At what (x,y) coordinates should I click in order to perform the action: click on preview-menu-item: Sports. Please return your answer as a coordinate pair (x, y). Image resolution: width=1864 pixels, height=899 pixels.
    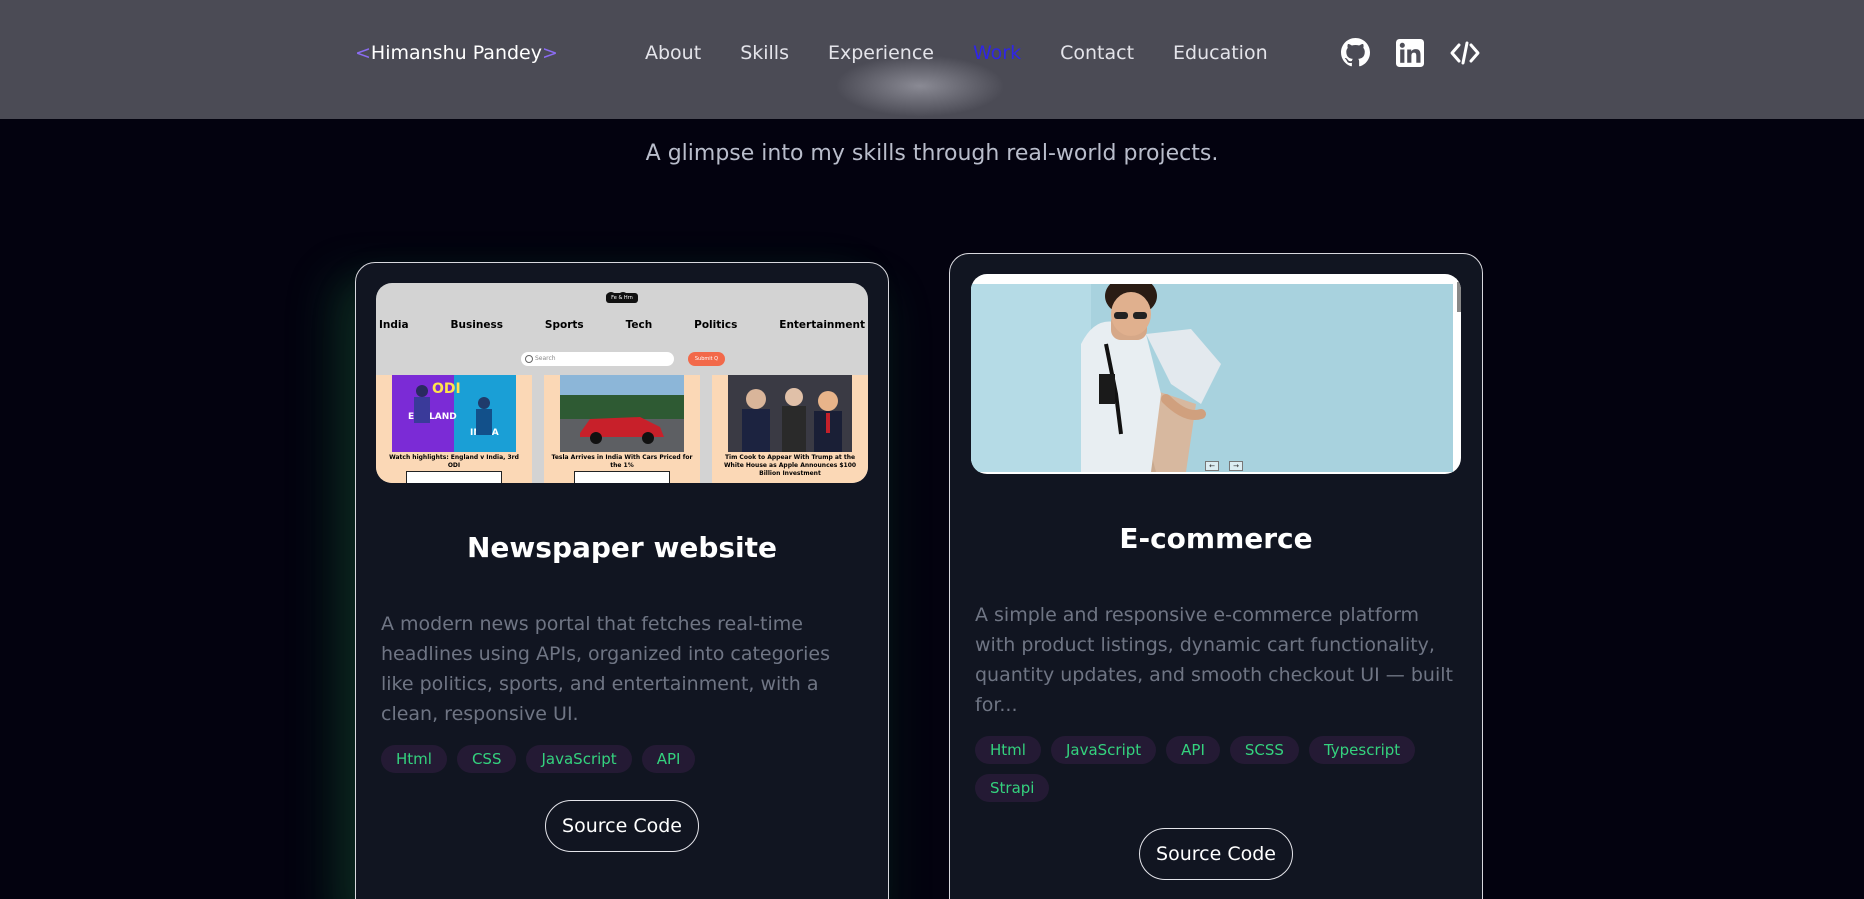
    Looking at the image, I should click on (564, 325).